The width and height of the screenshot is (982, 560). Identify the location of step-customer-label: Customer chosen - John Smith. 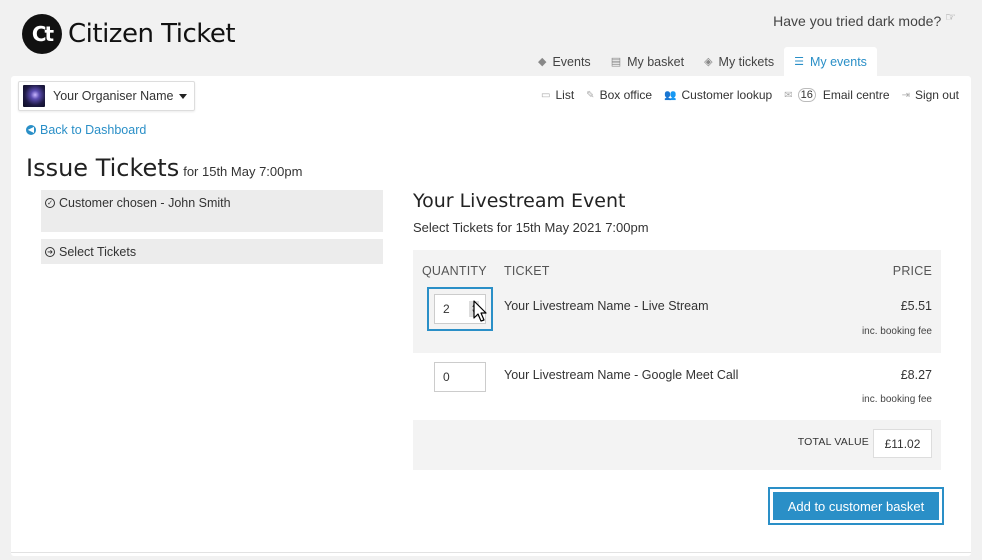
(145, 203).